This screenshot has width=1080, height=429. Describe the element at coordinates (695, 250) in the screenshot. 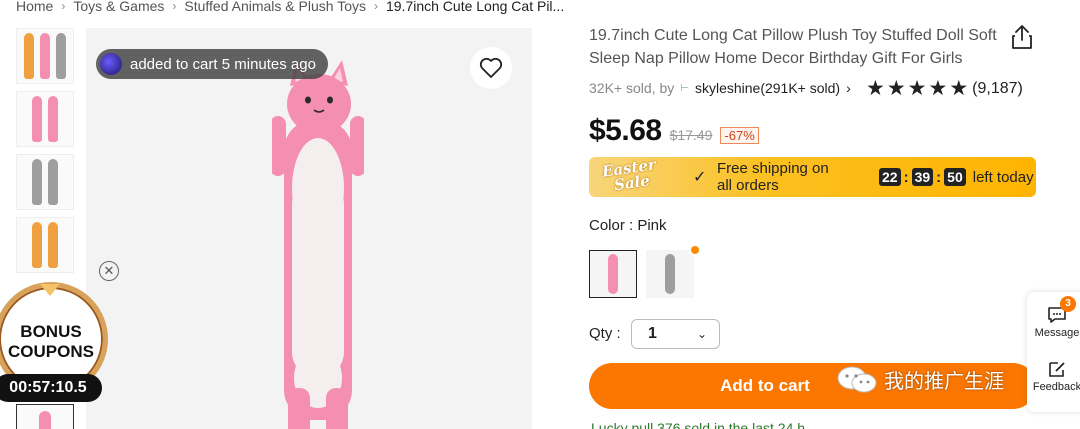

I see `hot-badge-icon` at that location.